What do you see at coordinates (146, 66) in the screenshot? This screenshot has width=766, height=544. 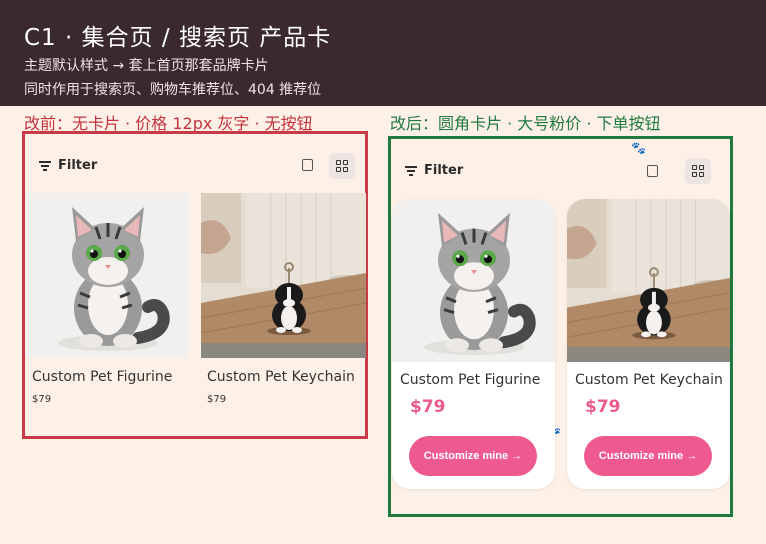 I see `subtitle-primary: 主题默认样式 → 套上首页那套品牌卡片` at bounding box center [146, 66].